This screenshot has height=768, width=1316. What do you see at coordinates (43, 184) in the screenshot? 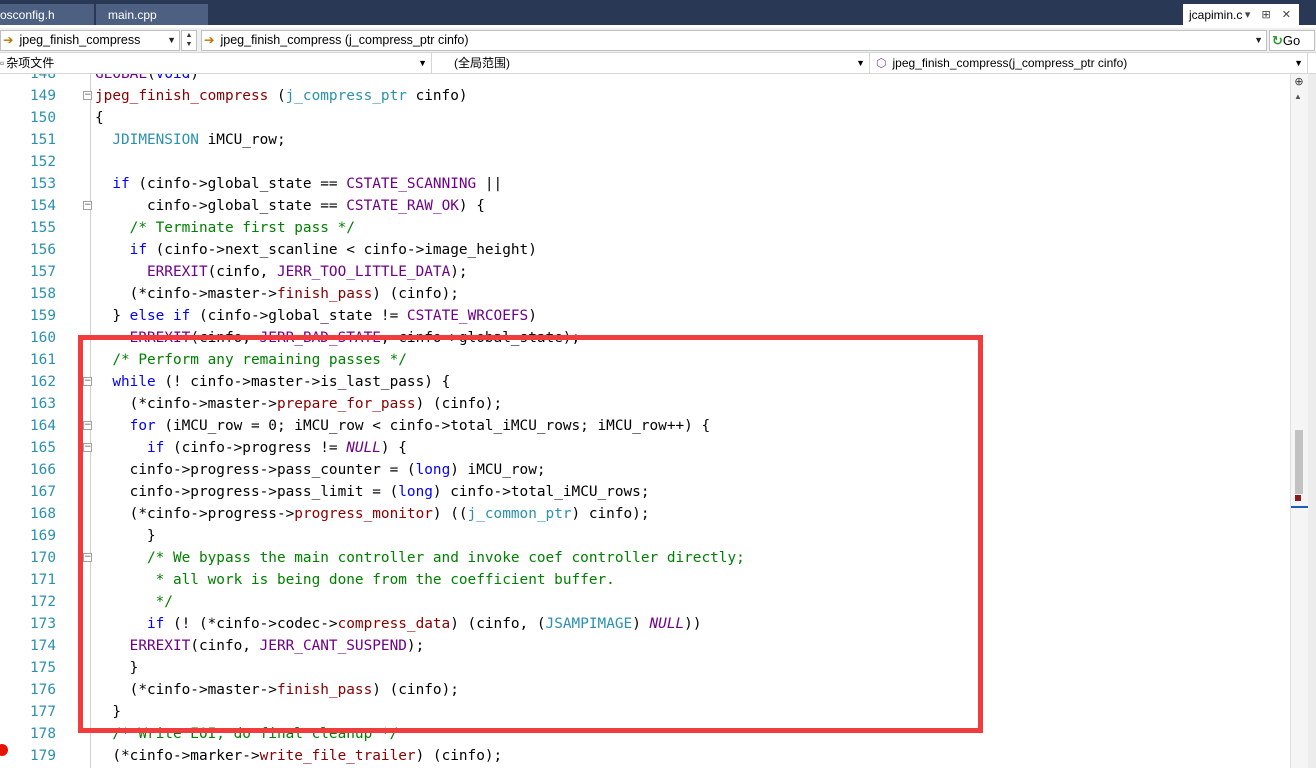
I see `line-number: 153` at bounding box center [43, 184].